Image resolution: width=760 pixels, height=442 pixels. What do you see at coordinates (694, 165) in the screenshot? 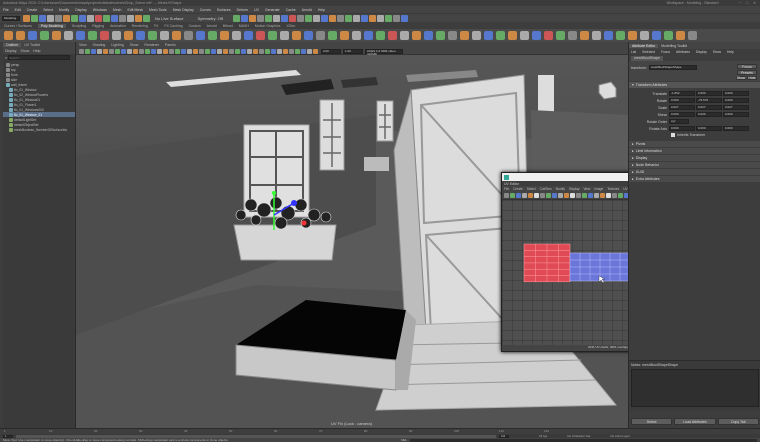
I see `ae-section-node-behavior: ▸ Node Behavior` at bounding box center [694, 165].